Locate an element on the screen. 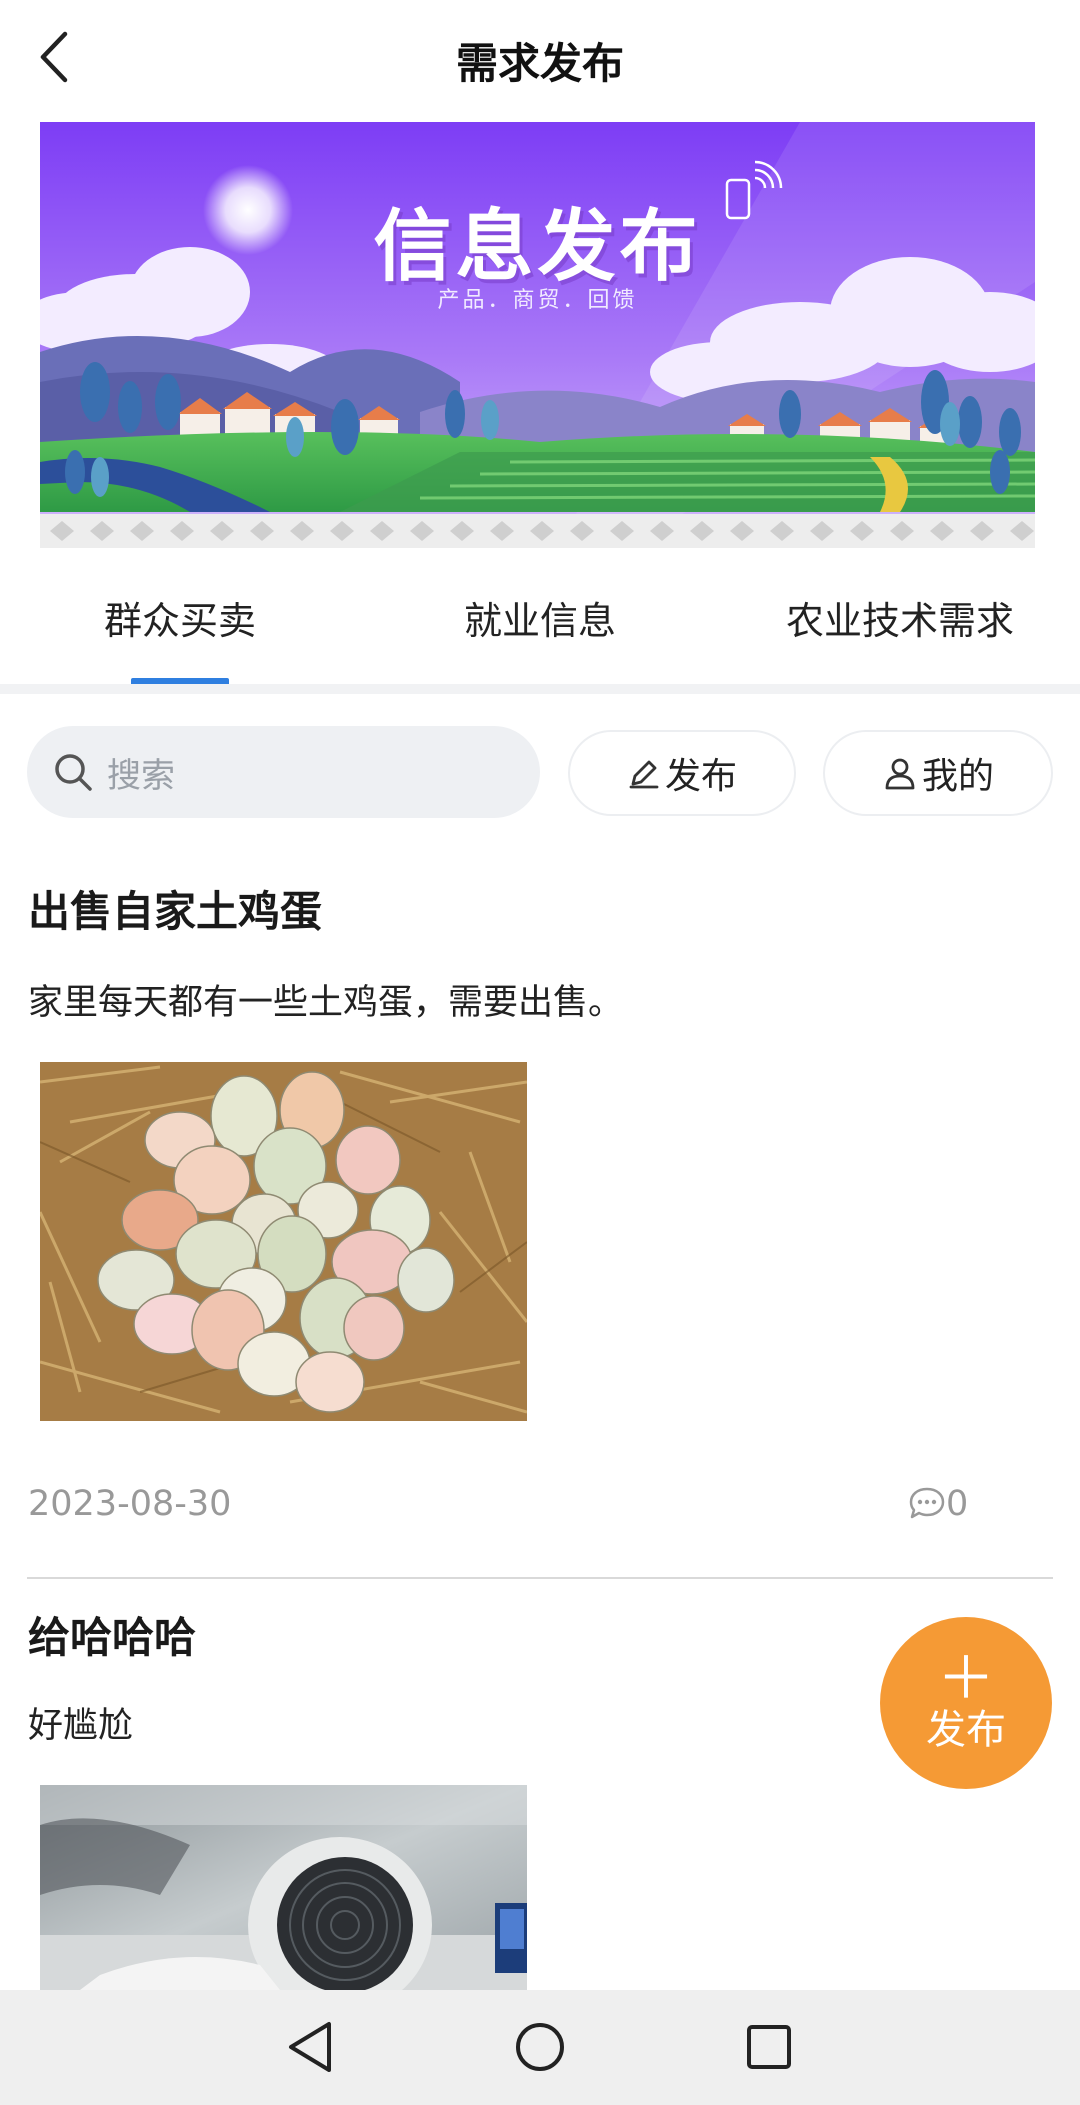 This screenshot has width=1080, height=2105. post-description: 家里每天都有一些土鸡蛋，需要出售。 is located at coordinates (326, 1003).